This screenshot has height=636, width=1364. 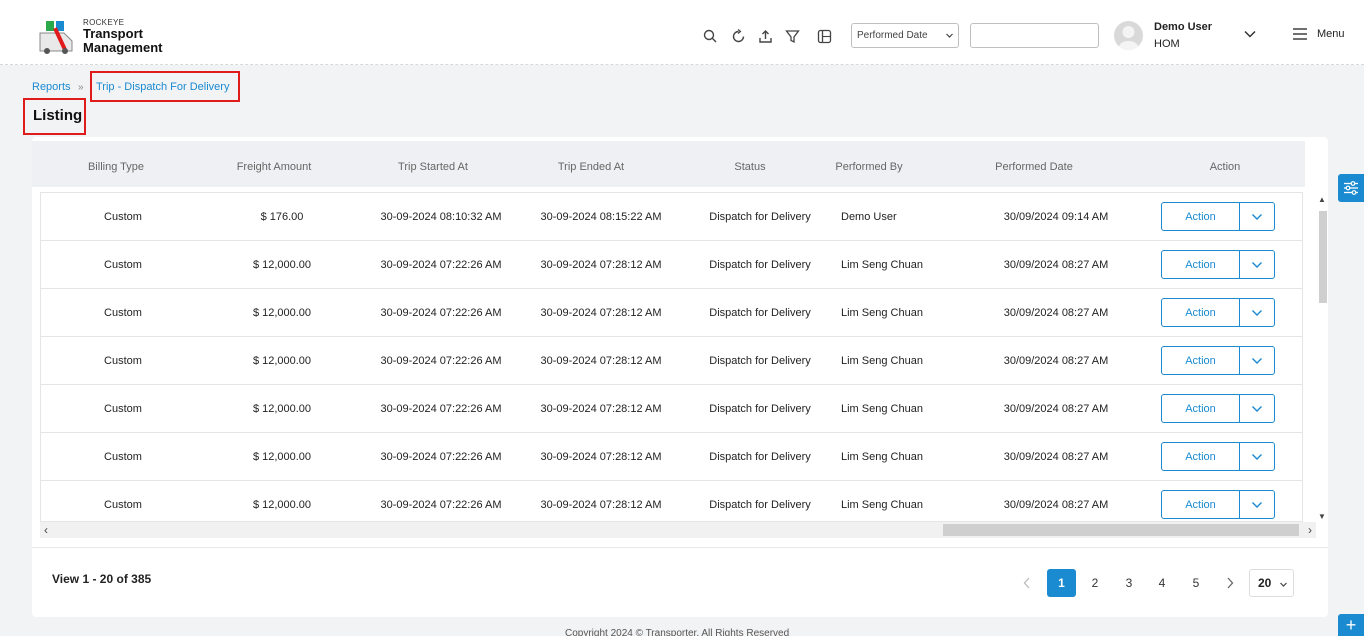 I want to click on per-page-select: 20, so click(x=1271, y=583).